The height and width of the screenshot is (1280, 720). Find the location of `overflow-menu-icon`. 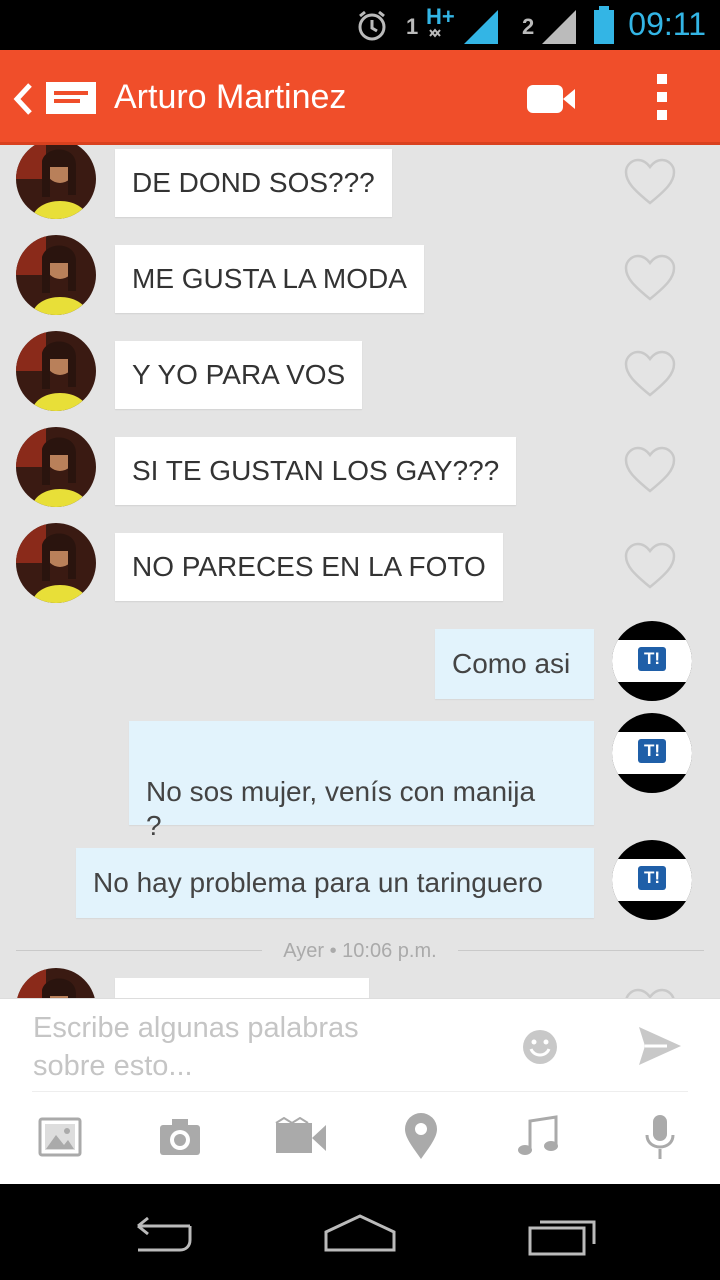

overflow-menu-icon is located at coordinates (663, 97).